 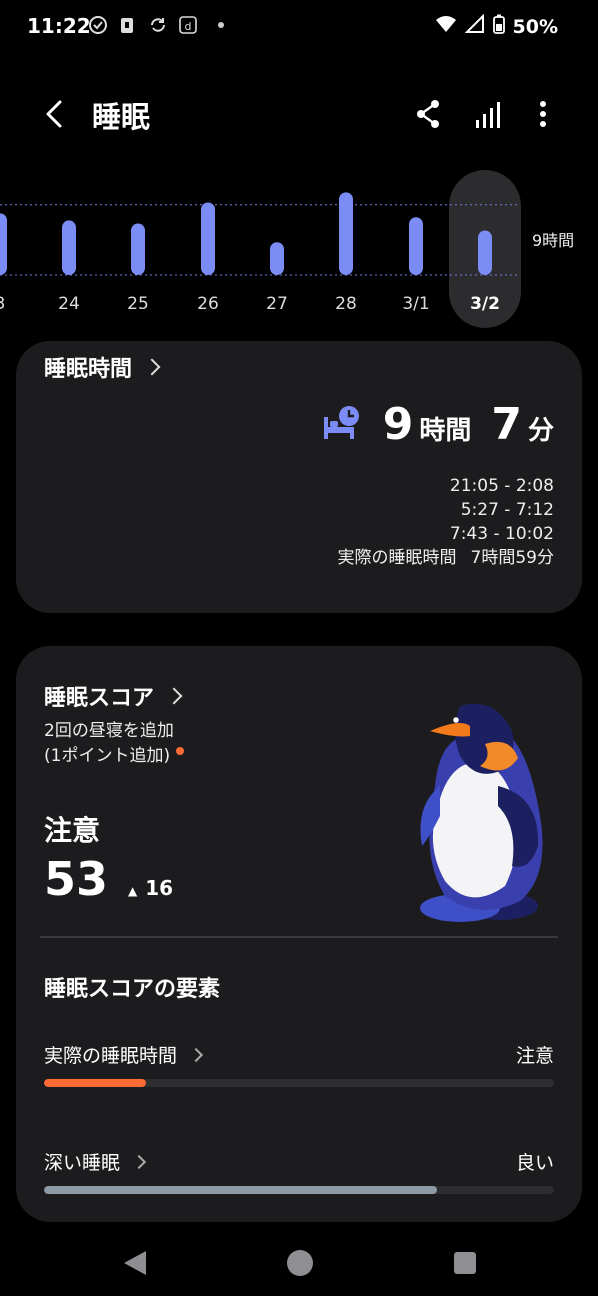 What do you see at coordinates (132, 989) in the screenshot?
I see `factors-title: 睡眠スコアの要素` at bounding box center [132, 989].